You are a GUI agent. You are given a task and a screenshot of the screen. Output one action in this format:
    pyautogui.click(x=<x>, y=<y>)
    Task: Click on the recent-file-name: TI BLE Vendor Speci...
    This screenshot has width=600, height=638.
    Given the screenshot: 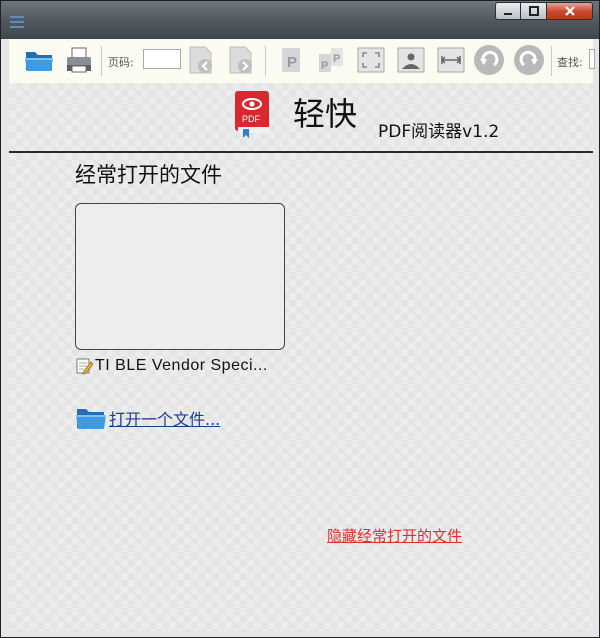 What is the action you would take?
    pyautogui.click(x=181, y=366)
    